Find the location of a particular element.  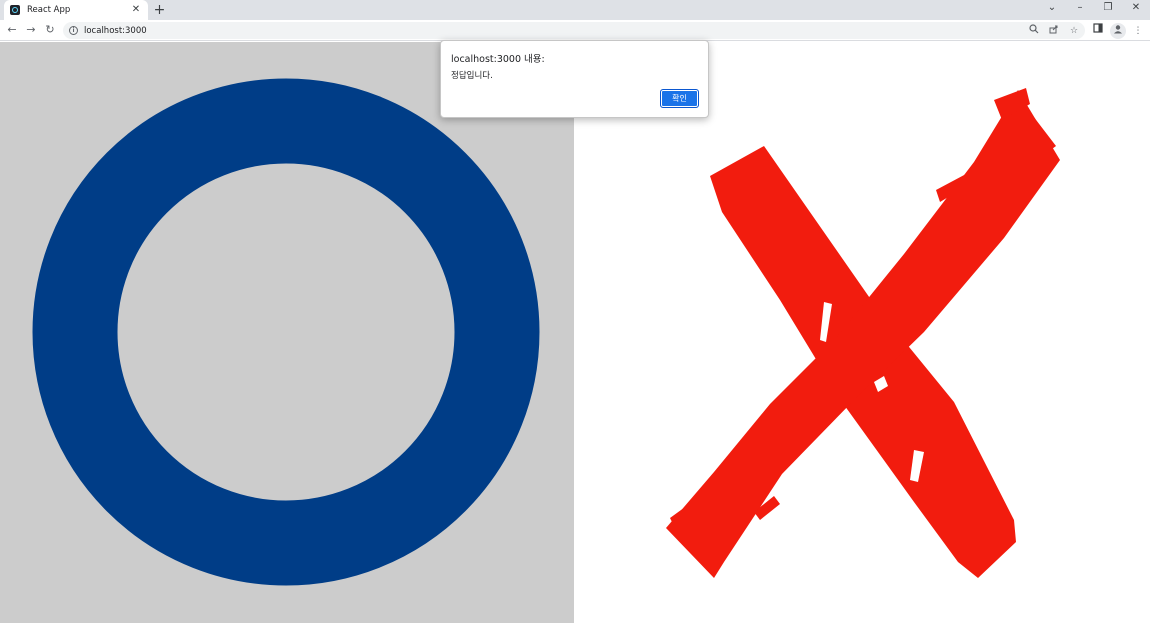

tab-strip: React App ✕ + ⌄ – ❐ ✕ is located at coordinates (575, 10).